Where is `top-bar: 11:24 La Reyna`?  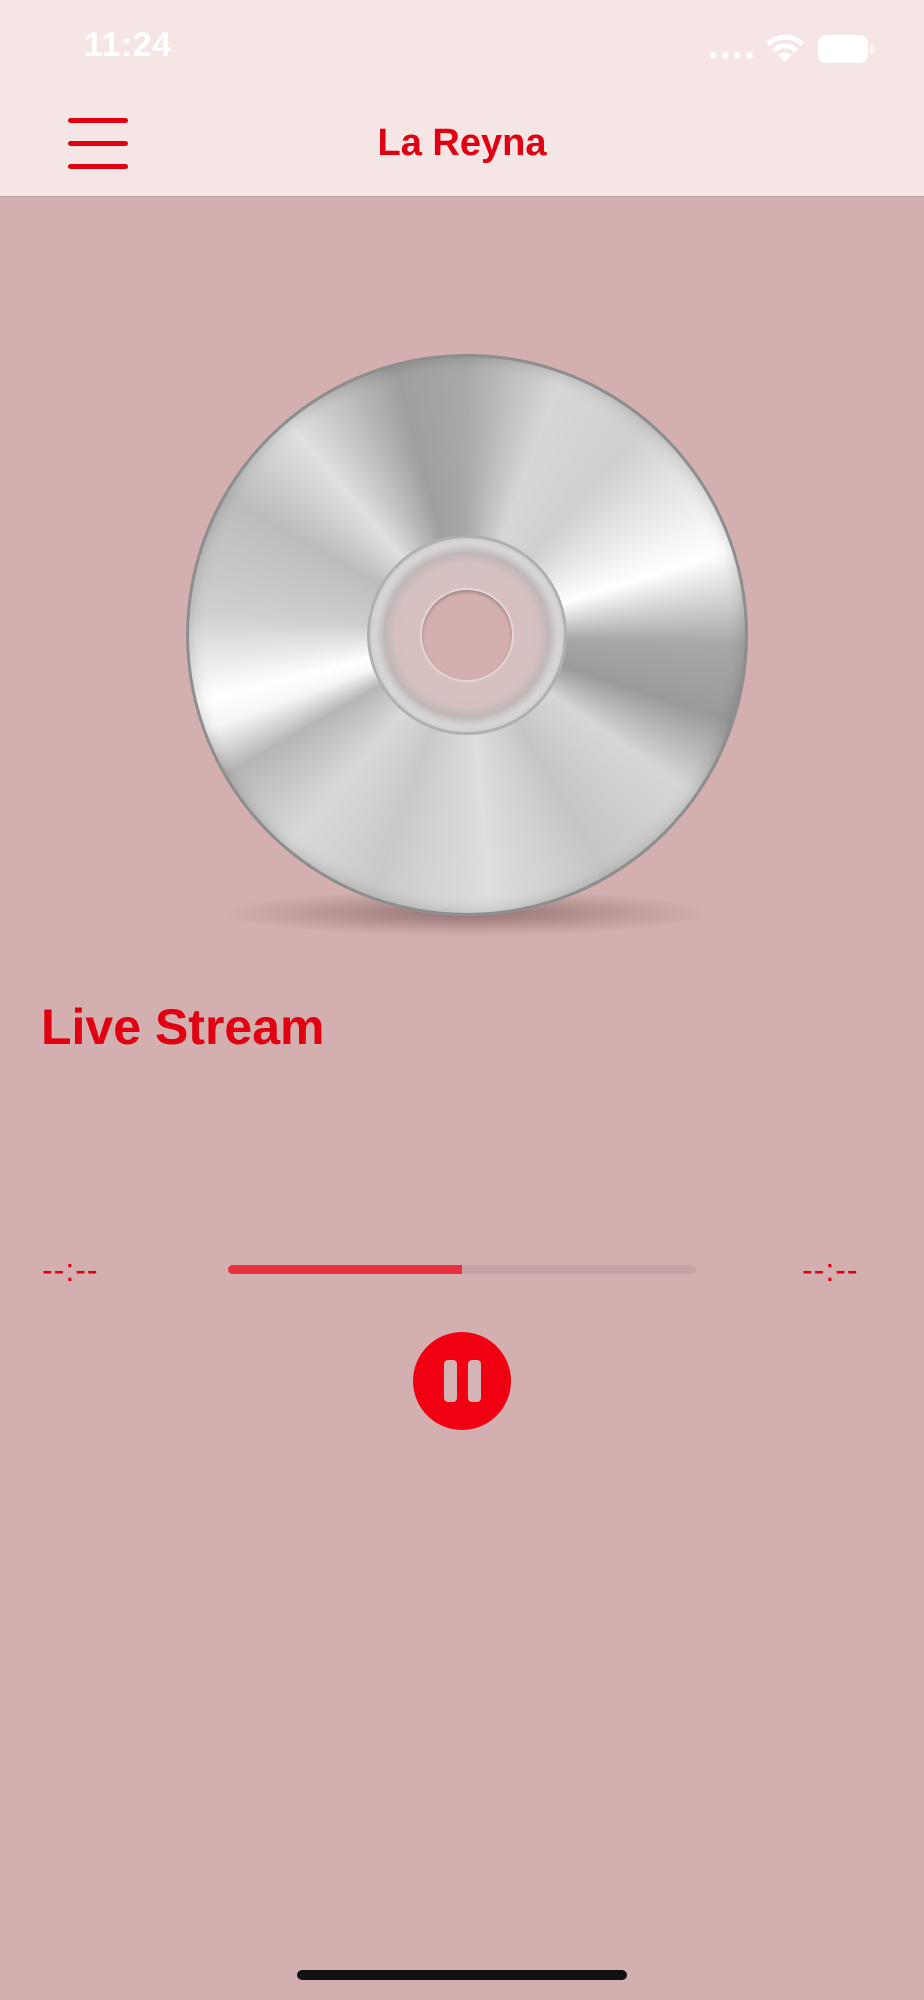 top-bar: 11:24 La Reyna is located at coordinates (462, 98).